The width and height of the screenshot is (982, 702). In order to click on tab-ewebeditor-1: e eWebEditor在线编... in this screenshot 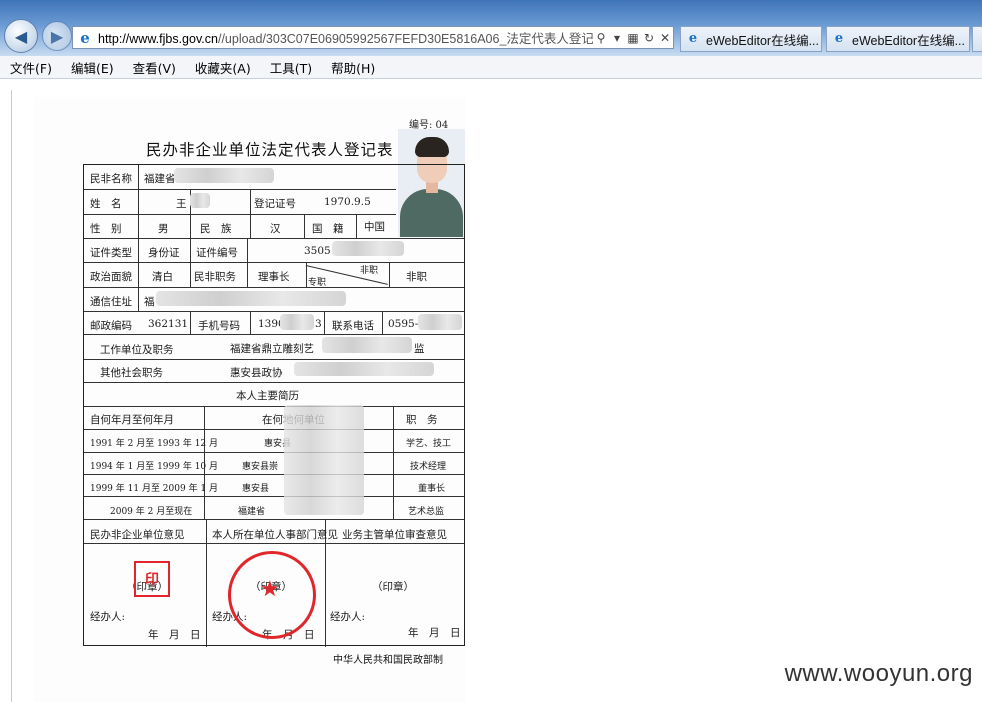, I will do `click(751, 39)`.